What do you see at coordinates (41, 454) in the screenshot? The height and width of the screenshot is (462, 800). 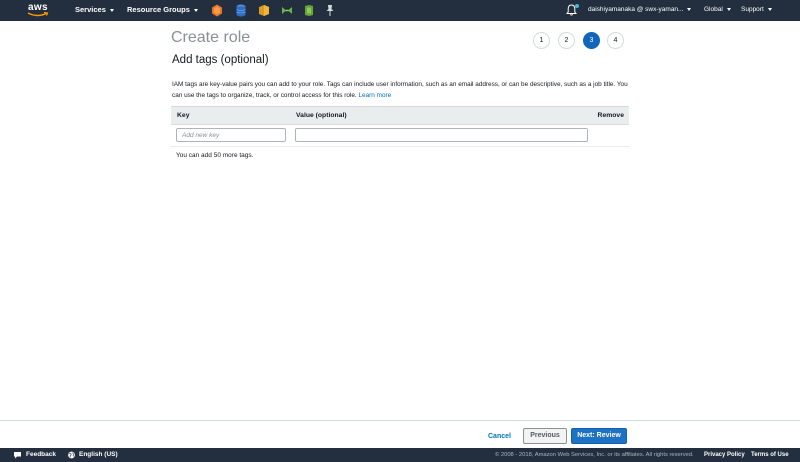 I see `feedback-link: Feedback` at bounding box center [41, 454].